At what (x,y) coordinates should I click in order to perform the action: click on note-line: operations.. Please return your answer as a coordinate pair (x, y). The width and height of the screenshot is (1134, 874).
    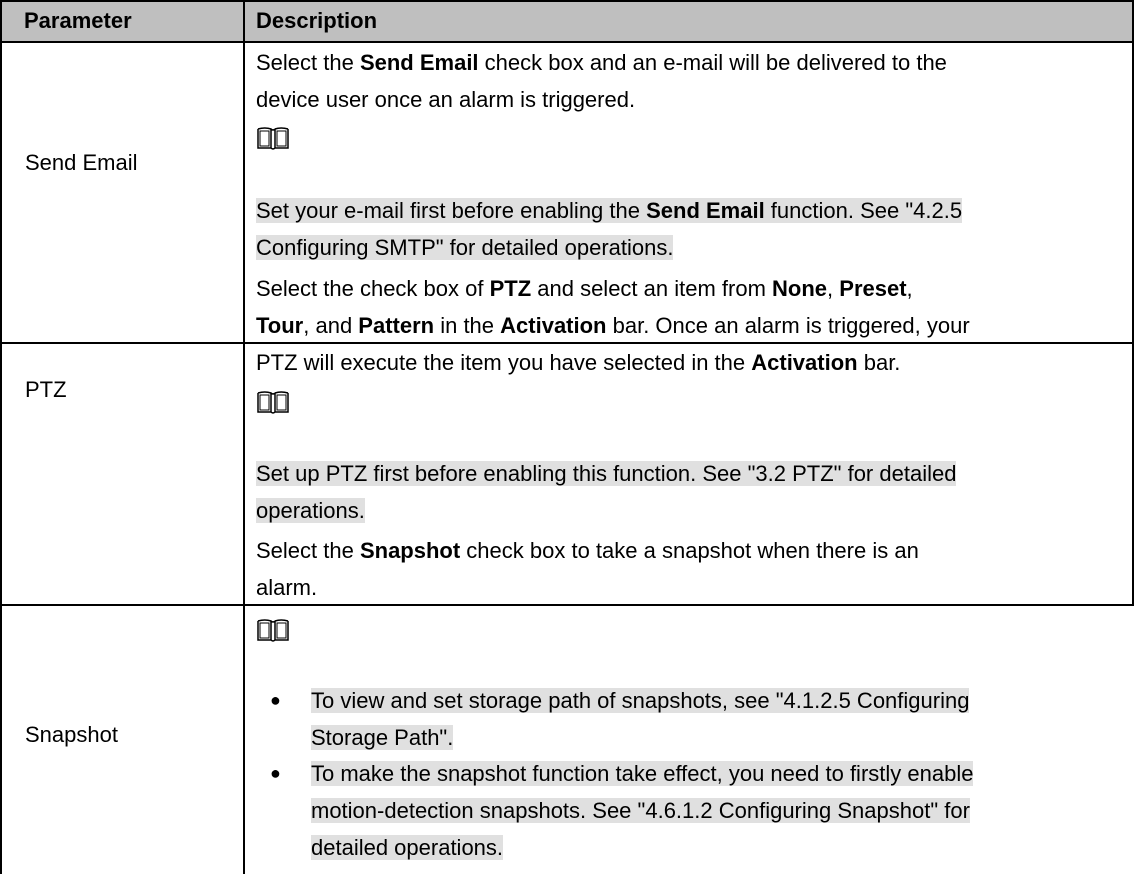
    Looking at the image, I should click on (310, 510).